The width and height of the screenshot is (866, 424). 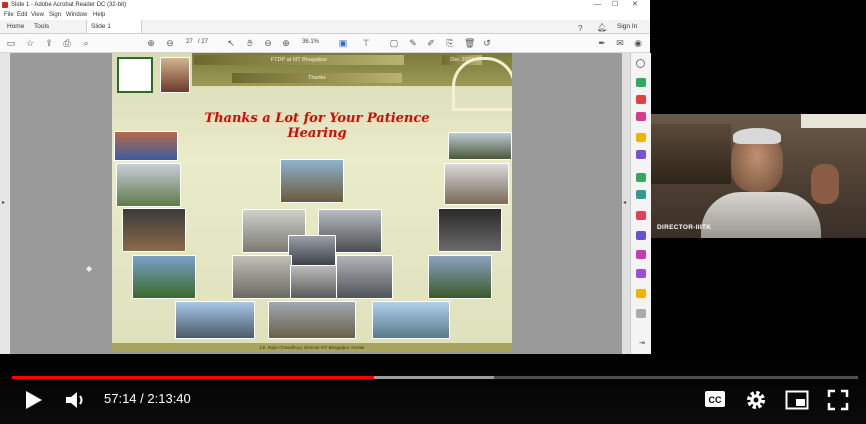 What do you see at coordinates (641, 82) in the screenshot?
I see `export-pdf-icon` at bounding box center [641, 82].